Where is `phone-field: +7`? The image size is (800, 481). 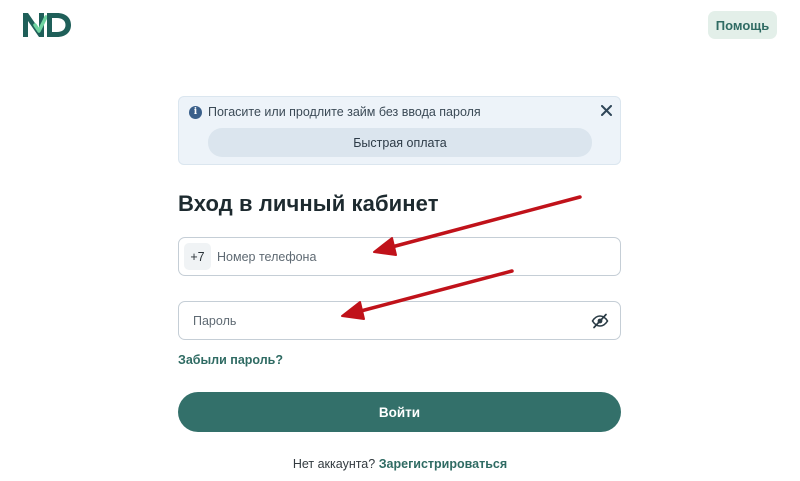 phone-field: +7 is located at coordinates (399, 256).